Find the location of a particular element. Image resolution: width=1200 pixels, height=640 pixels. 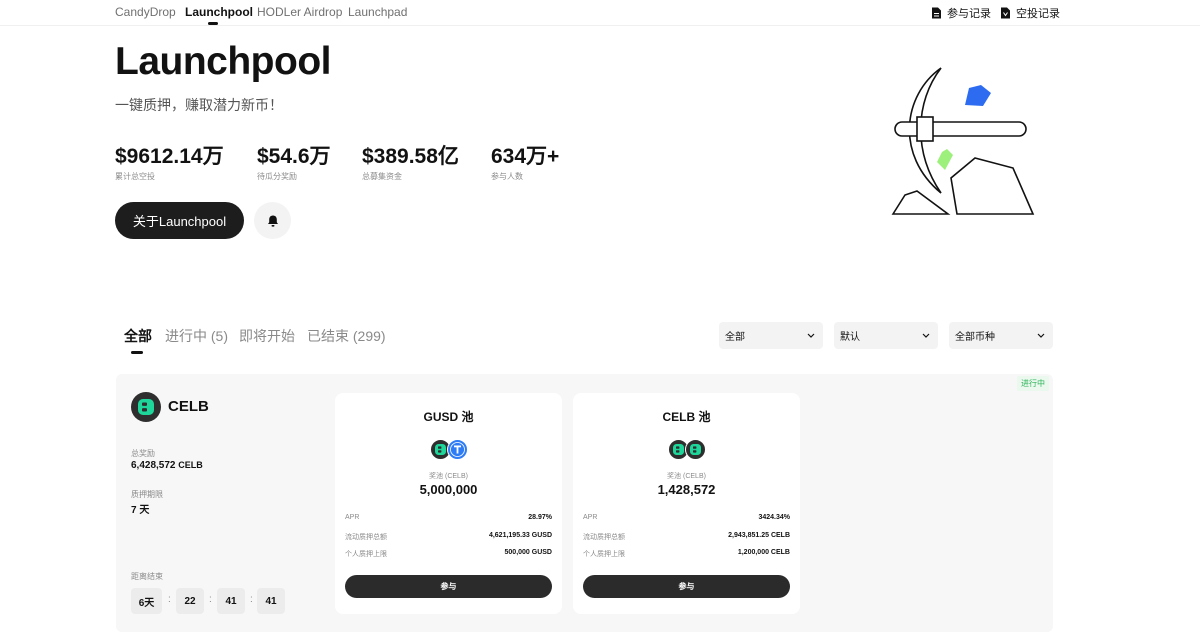

stat-value: 634万+ is located at coordinates (525, 156).